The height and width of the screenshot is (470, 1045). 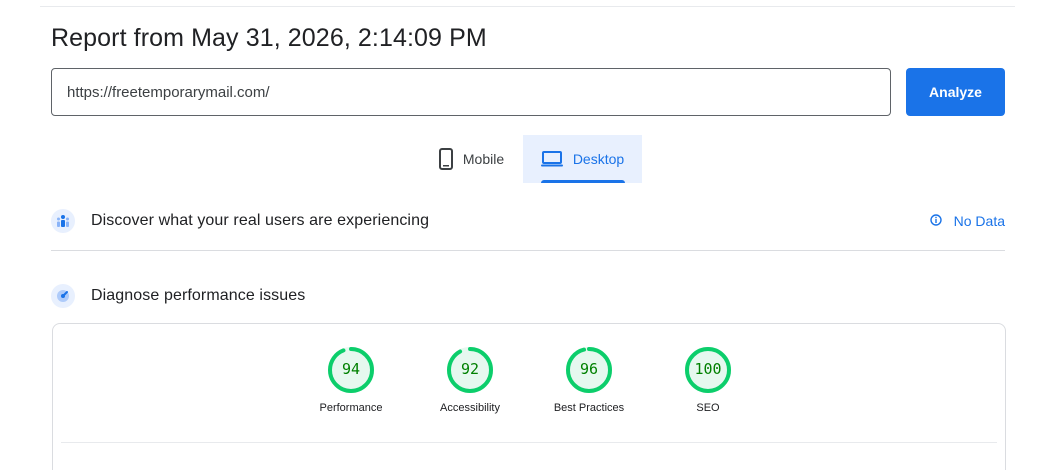 What do you see at coordinates (351, 380) in the screenshot?
I see `gauge-performance: 94 Performance` at bounding box center [351, 380].